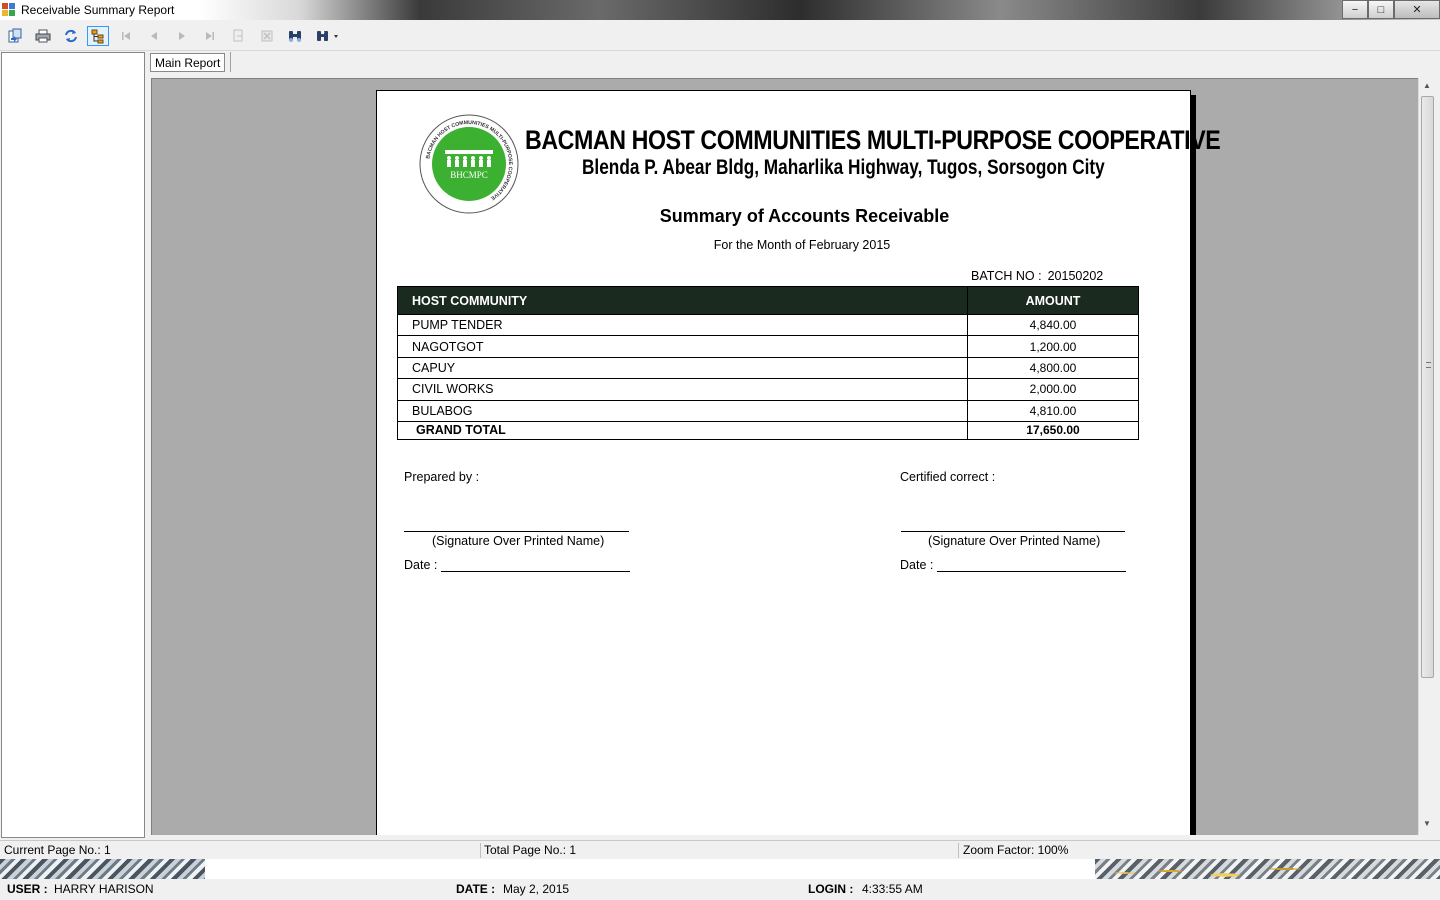 The image size is (1440, 900). Describe the element at coordinates (768, 389) in the screenshot. I see `table-row: CIVIL WORKS 2,000.00` at that location.